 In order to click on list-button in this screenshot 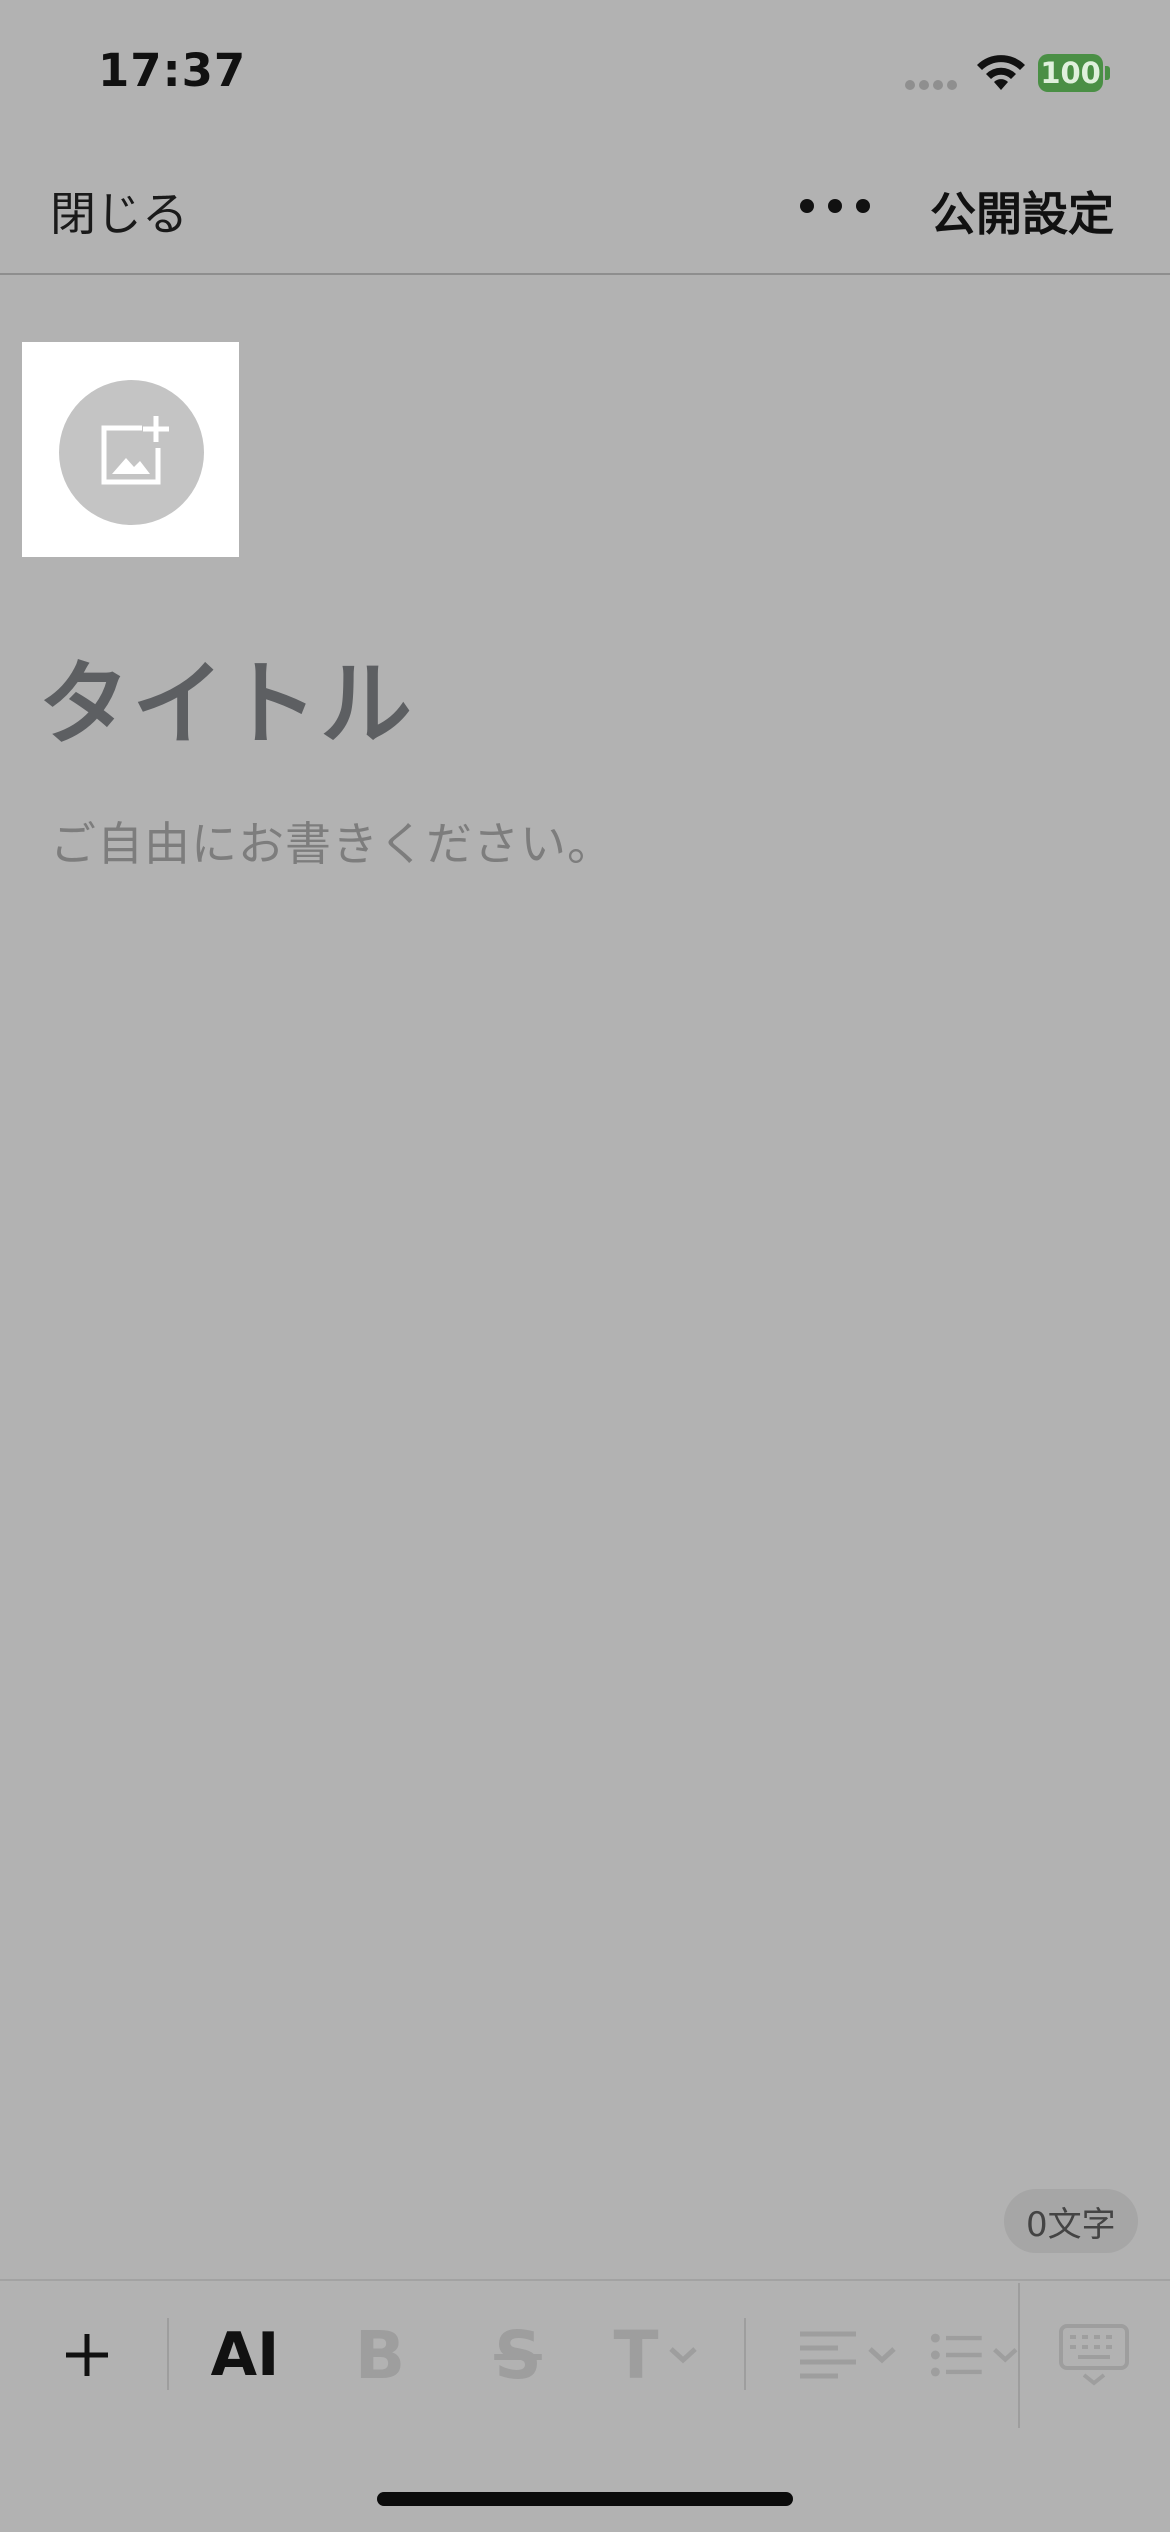, I will do `click(975, 2355)`.